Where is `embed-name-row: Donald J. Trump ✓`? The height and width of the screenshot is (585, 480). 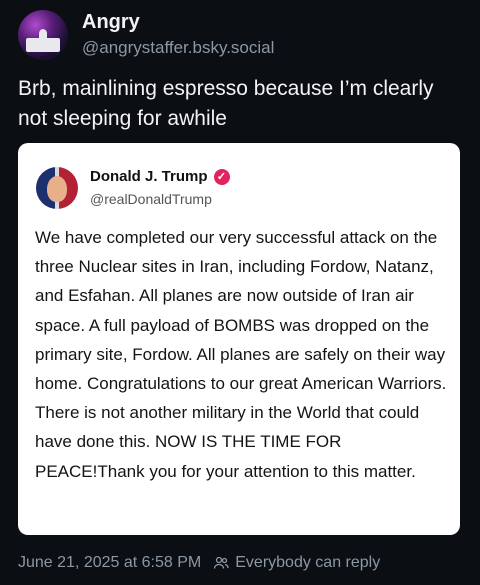 embed-name-row: Donald J. Trump ✓ is located at coordinates (160, 177).